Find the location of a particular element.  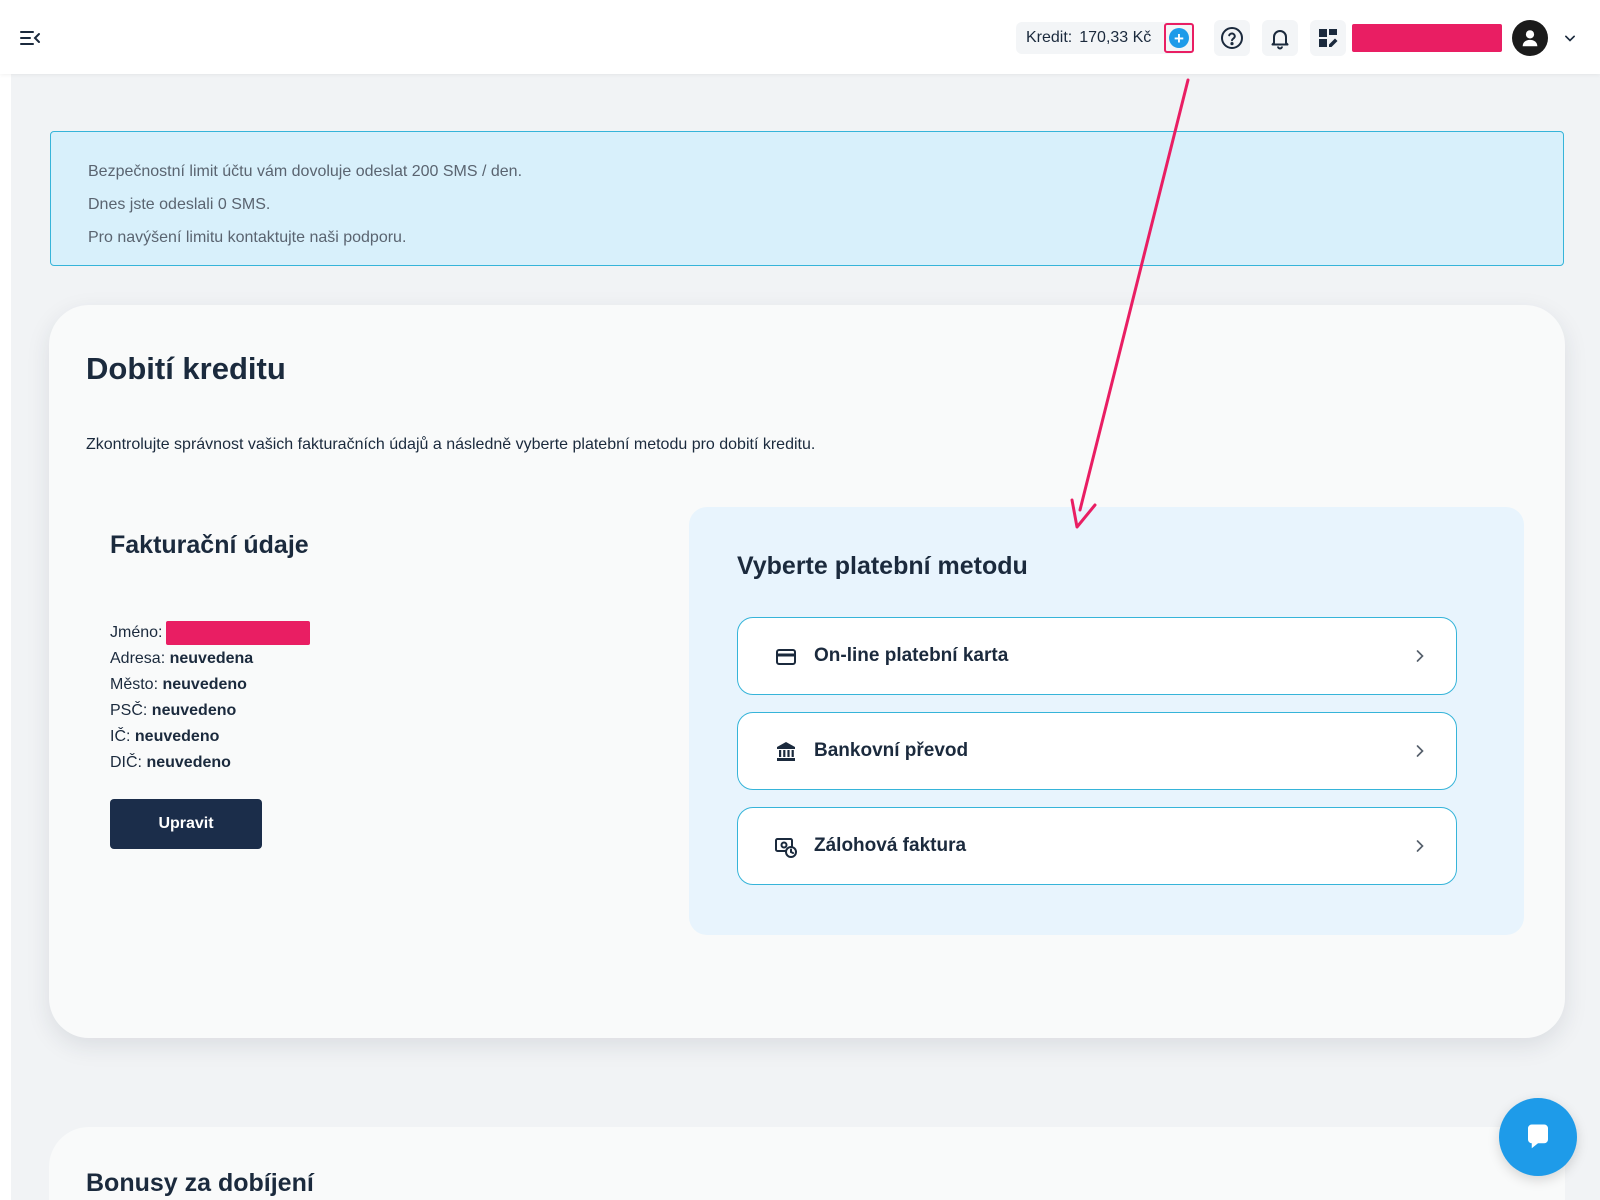

chat-button is located at coordinates (1538, 1137).